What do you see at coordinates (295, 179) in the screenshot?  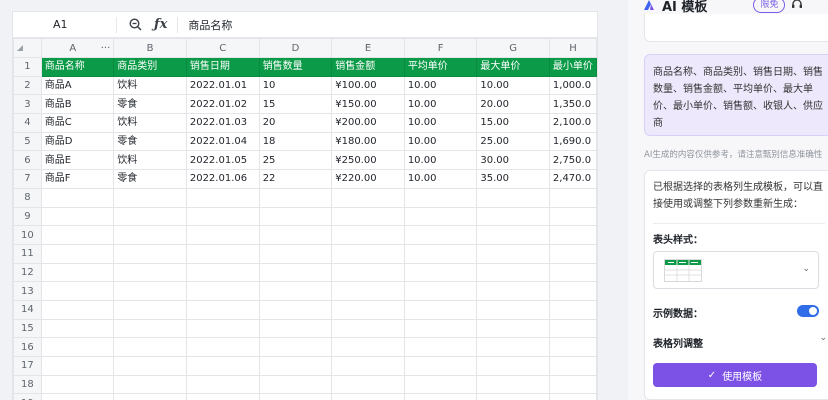 I see `table-cell: 22` at bounding box center [295, 179].